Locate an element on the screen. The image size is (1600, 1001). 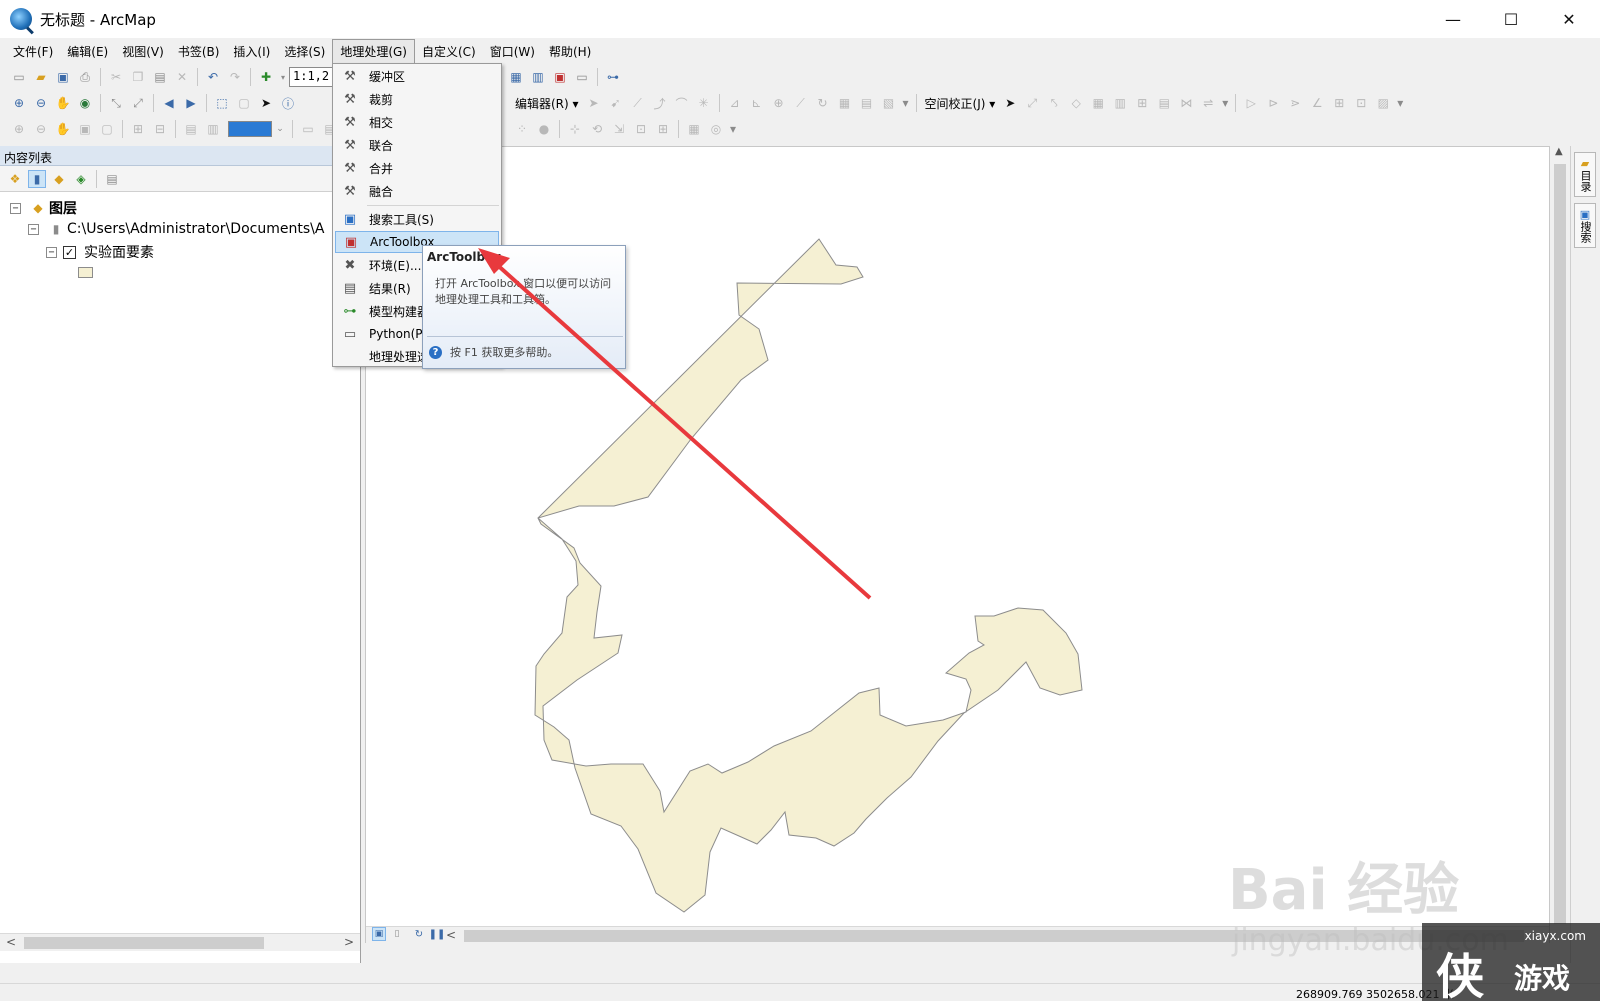
georef-table-icon: ⊞ is located at coordinates (663, 129).